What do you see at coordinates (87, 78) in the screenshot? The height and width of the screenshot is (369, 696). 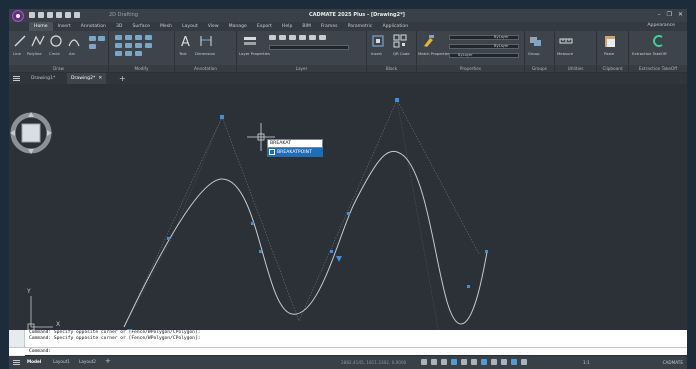 I see `file-tab-drawing2: Drawing2* ✕` at bounding box center [87, 78].